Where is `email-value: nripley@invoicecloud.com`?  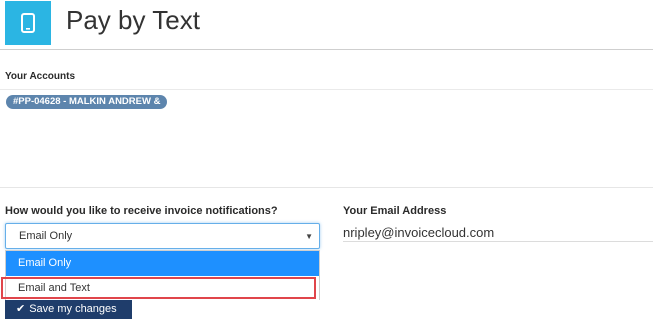 email-value: nripley@invoicecloud.com is located at coordinates (419, 232).